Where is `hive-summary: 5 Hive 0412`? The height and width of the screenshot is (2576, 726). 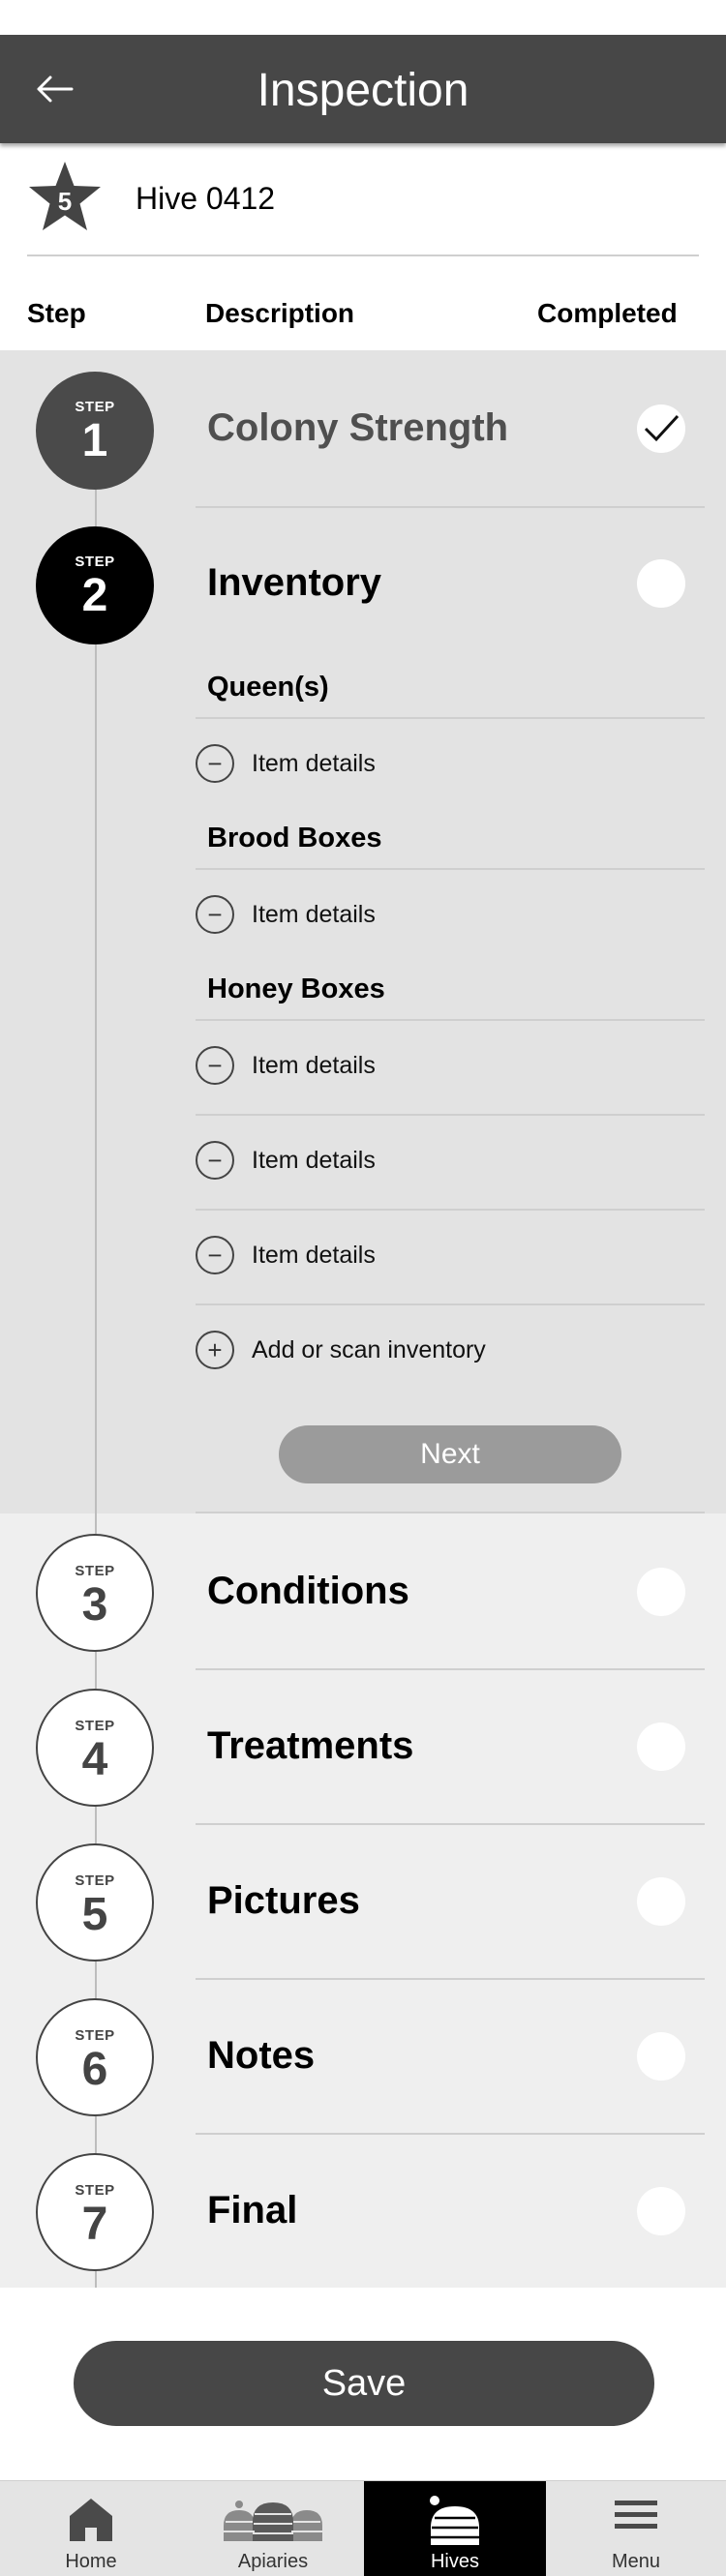
hive-summary: 5 Hive 0412 is located at coordinates (363, 208).